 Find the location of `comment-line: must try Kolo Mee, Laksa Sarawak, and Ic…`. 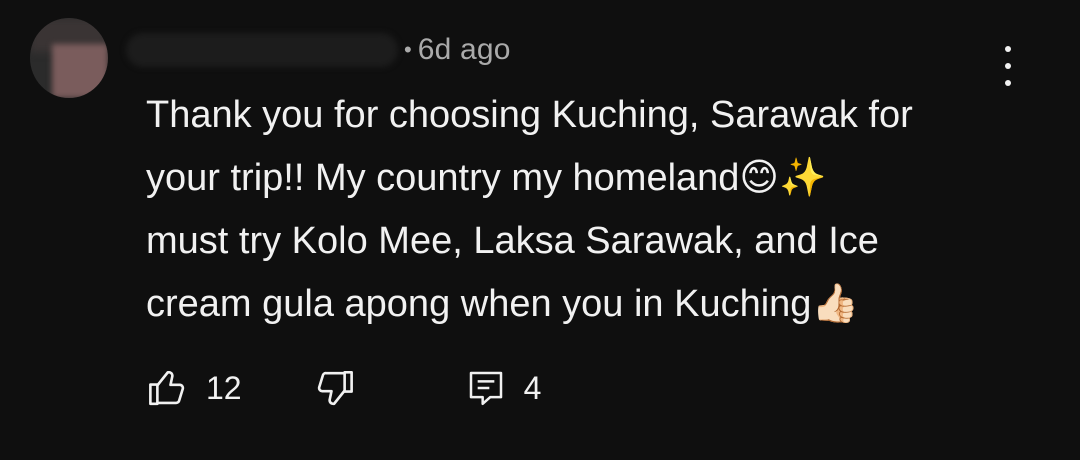

comment-line: must try Kolo Mee, Laksa Sarawak, and Ic… is located at coordinates (512, 241).